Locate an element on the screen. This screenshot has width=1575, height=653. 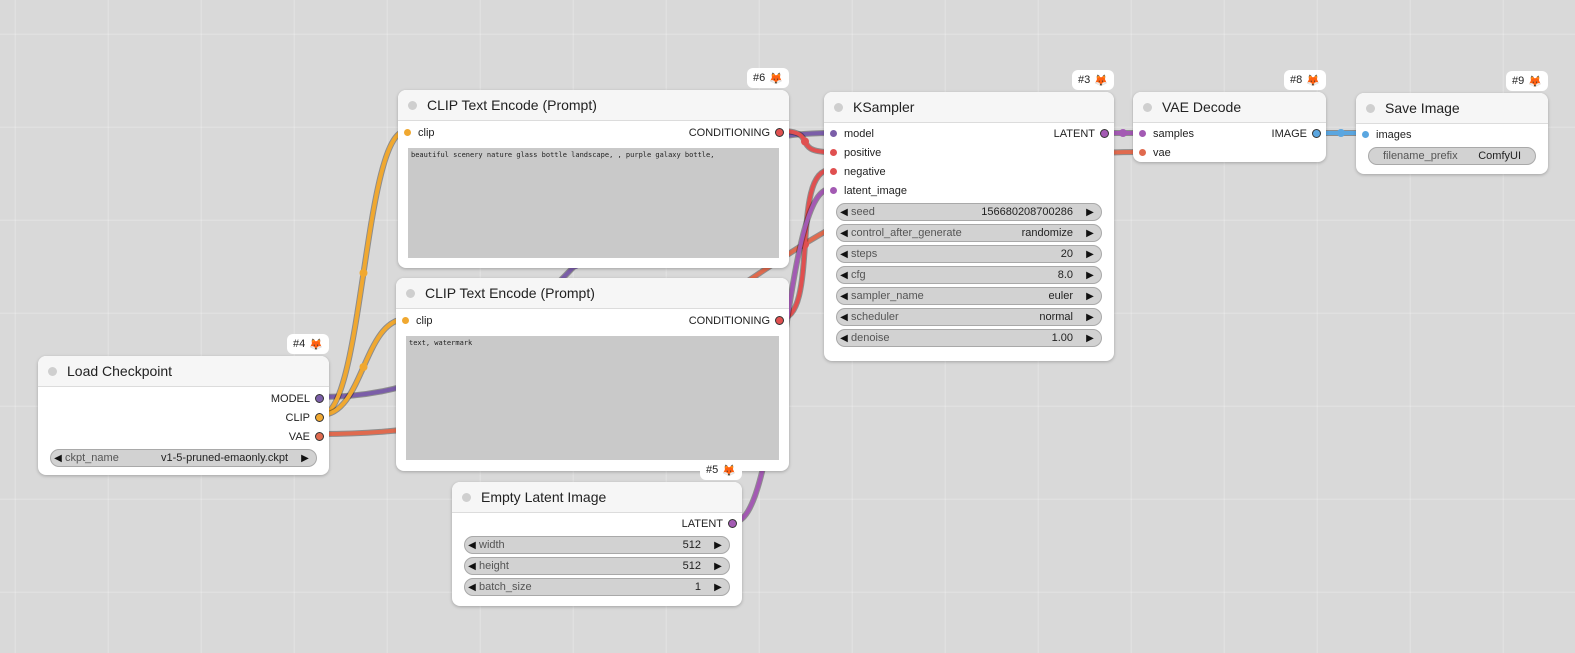
clip-output-dot is located at coordinates (319, 417).